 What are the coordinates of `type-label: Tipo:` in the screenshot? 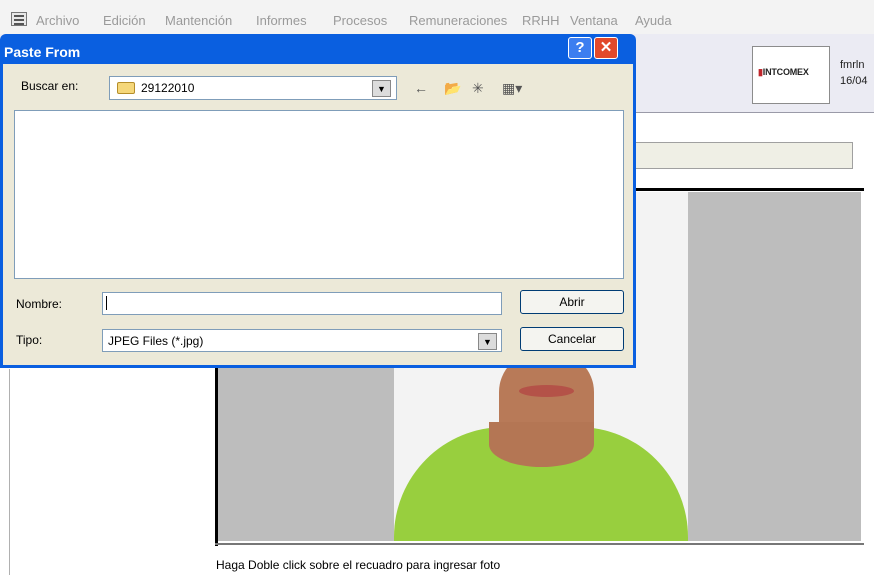 It's located at (29, 340).